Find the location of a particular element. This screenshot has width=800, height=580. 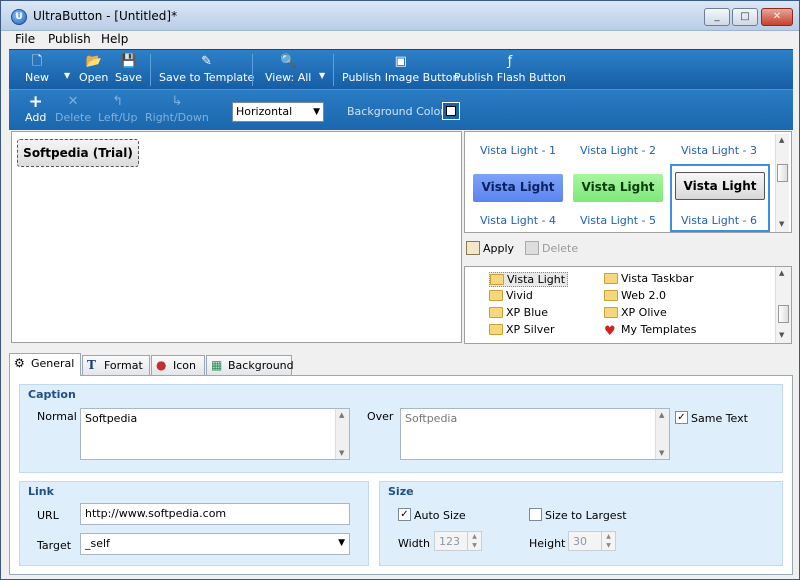

close-button: ✕ is located at coordinates (777, 17).